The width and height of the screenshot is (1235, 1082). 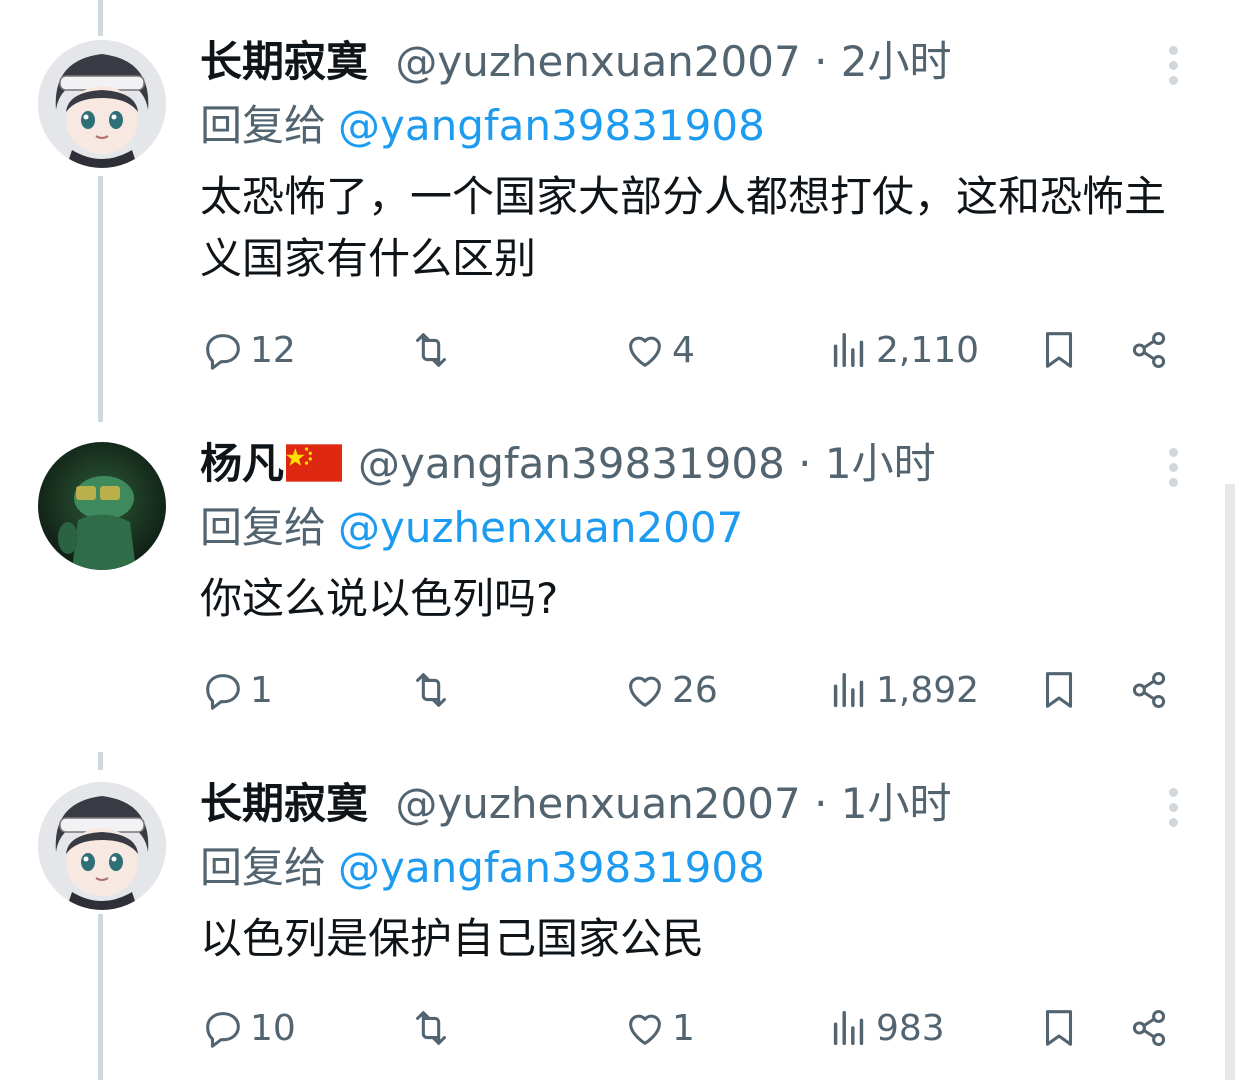 I want to click on like-button: 26, so click(x=670, y=690).